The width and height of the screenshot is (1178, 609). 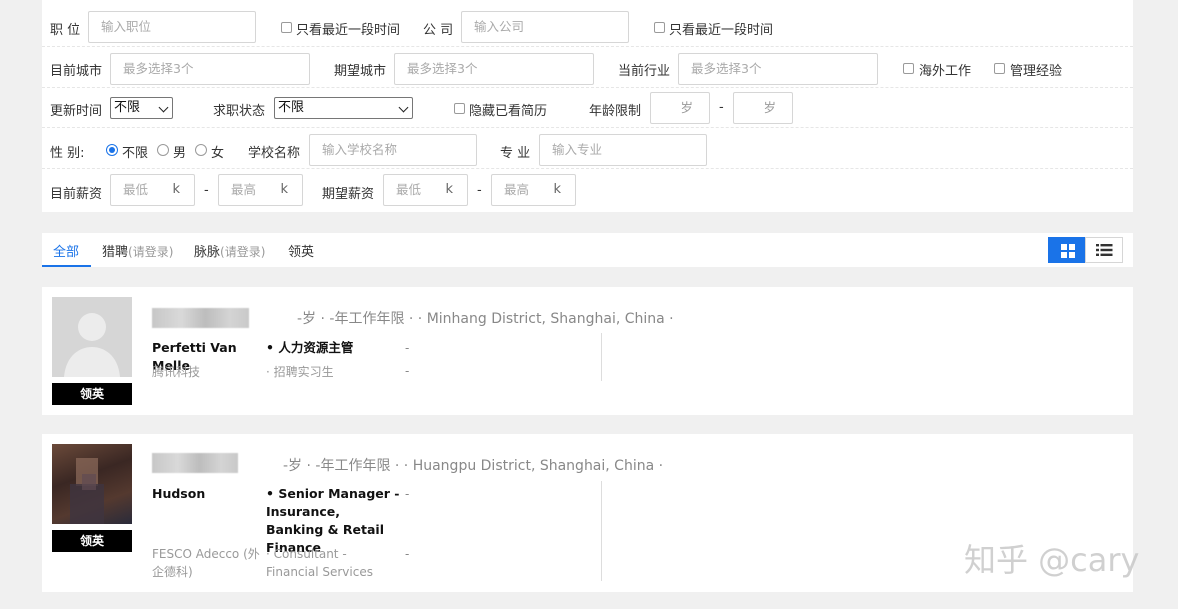 I want to click on filter-row-status: 更新时间 不限 求职状态 不限 隐藏已看简历 年龄限制 岁 - 岁, so click(x=587, y=108).